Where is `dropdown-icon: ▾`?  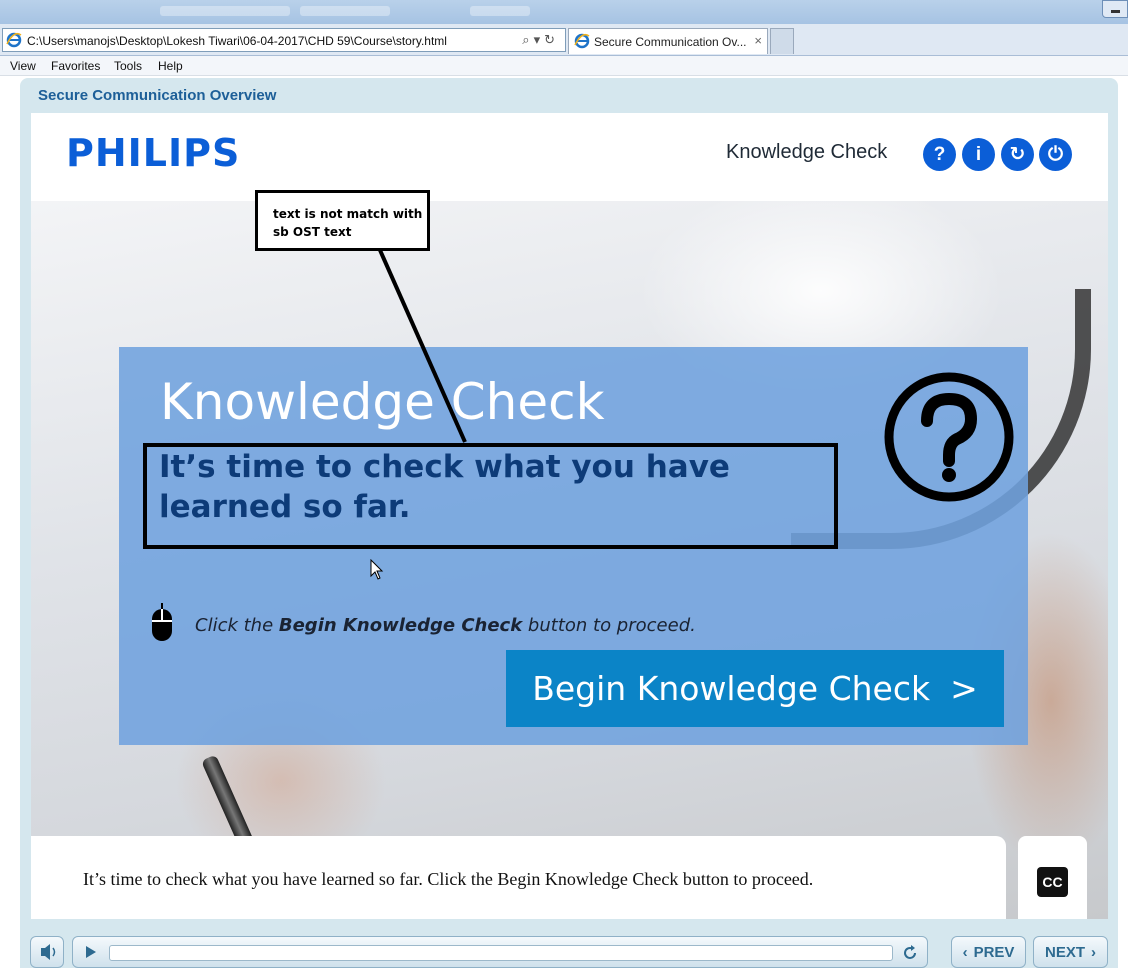
dropdown-icon: ▾ is located at coordinates (539, 39).